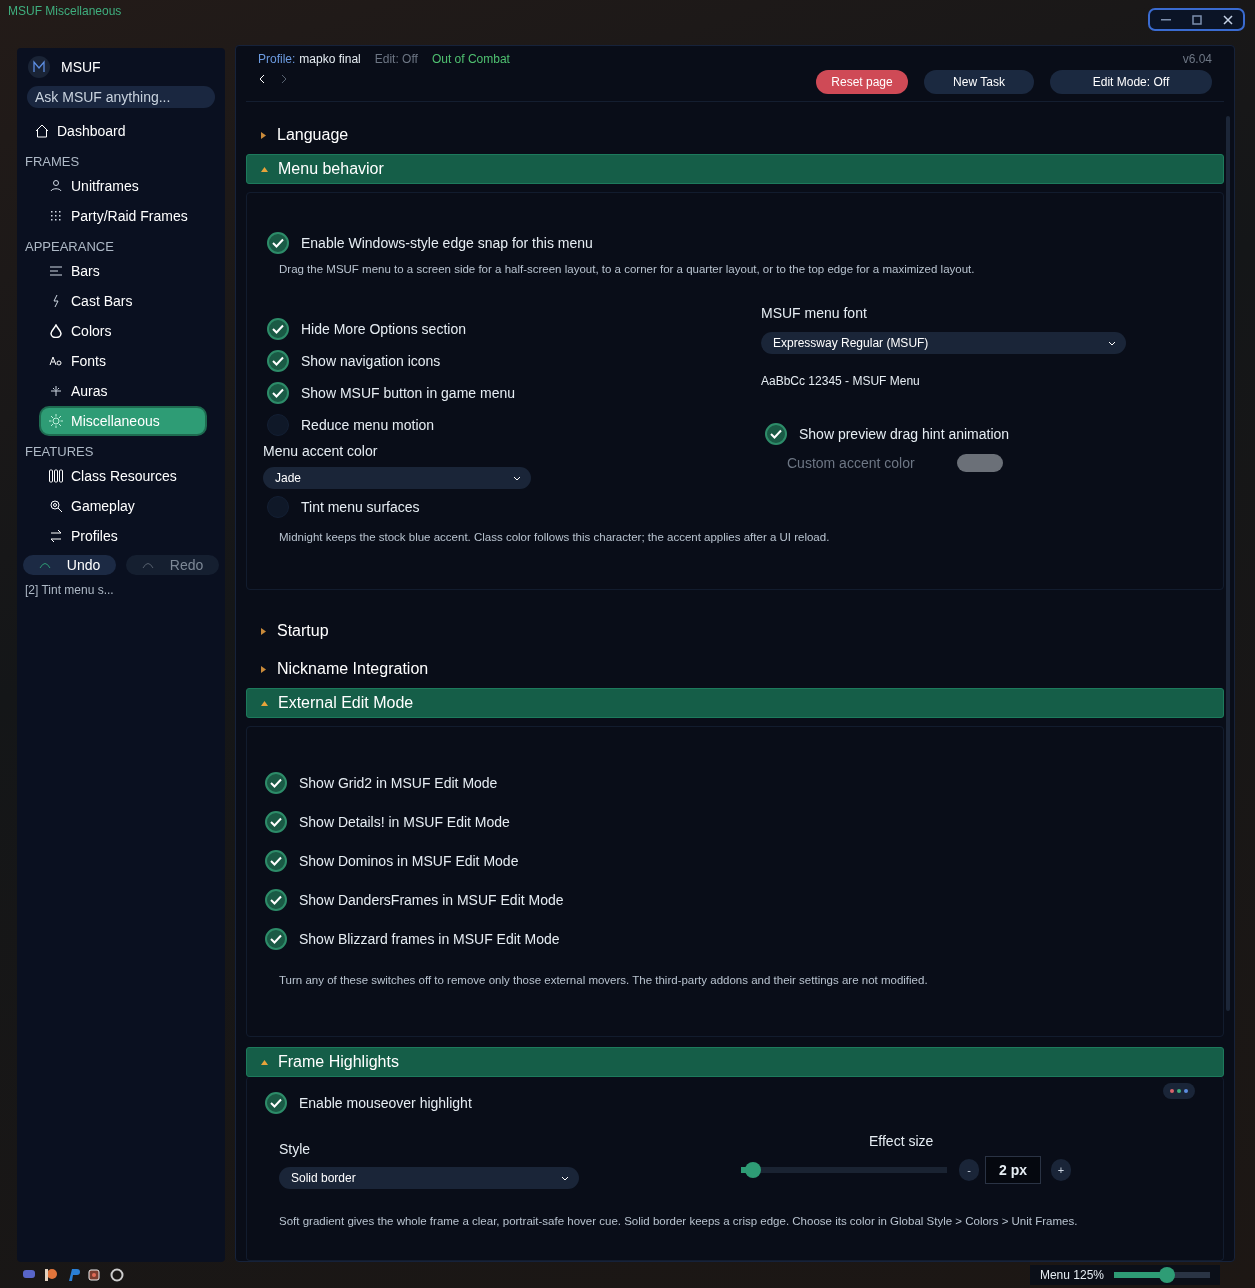 This screenshot has height=1288, width=1255. I want to click on font-dropdown: Expressway Regular (MSUF), so click(943, 343).